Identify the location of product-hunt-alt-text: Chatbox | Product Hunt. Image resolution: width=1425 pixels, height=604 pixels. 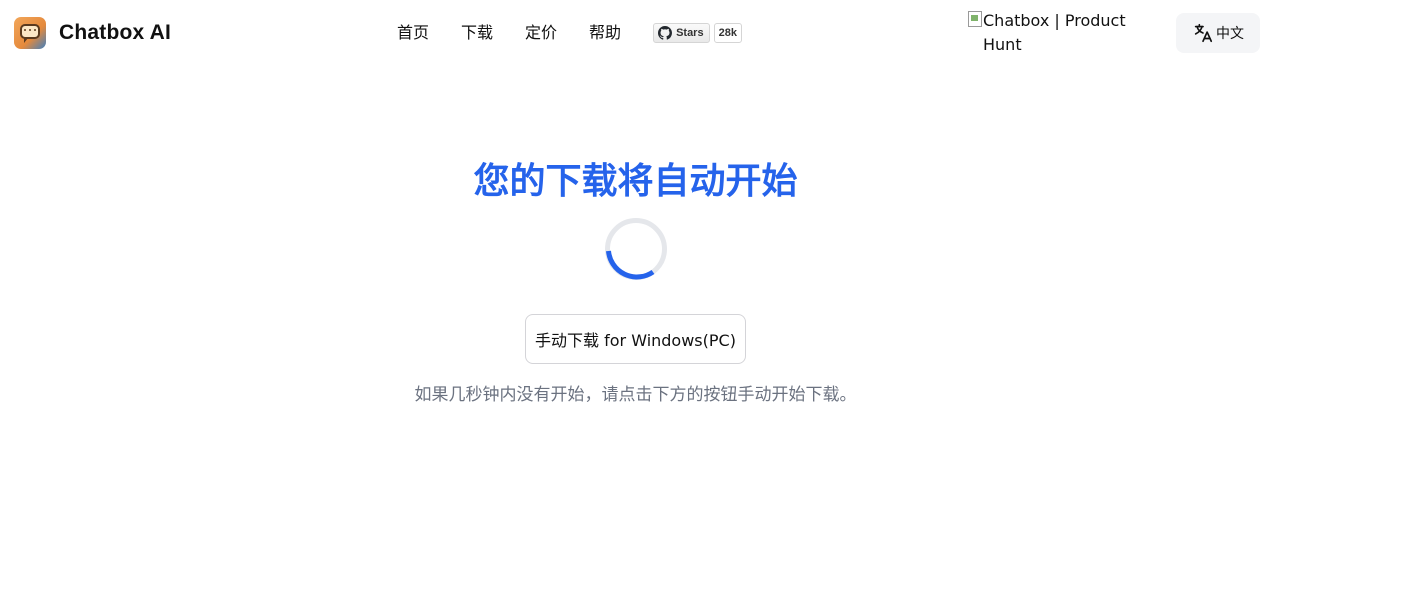
(1054, 32).